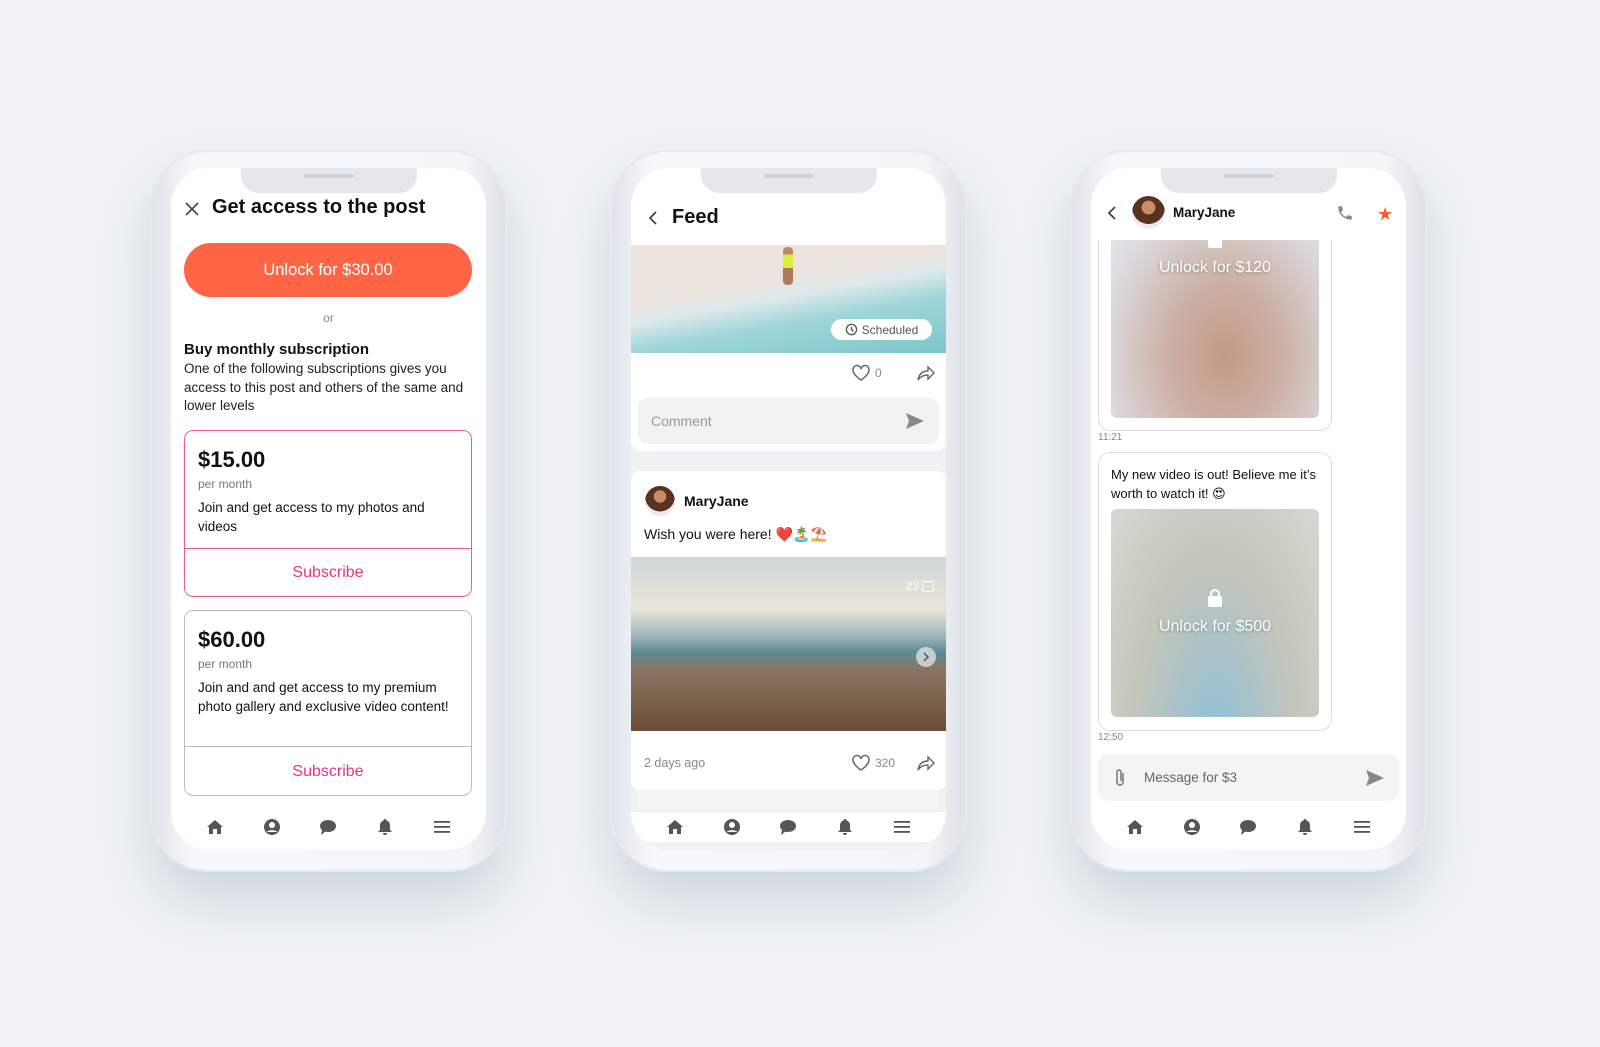 The width and height of the screenshot is (1600, 1047). Describe the element at coordinates (1110, 437) in the screenshot. I see `message-time: 11:21` at that location.